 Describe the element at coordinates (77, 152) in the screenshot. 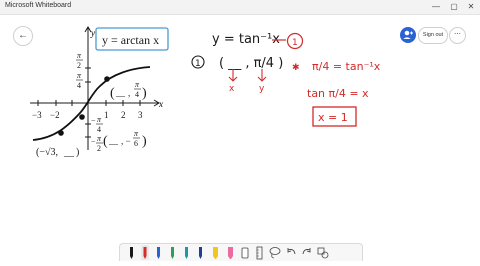

I see `lower-left-point-close: )` at that location.